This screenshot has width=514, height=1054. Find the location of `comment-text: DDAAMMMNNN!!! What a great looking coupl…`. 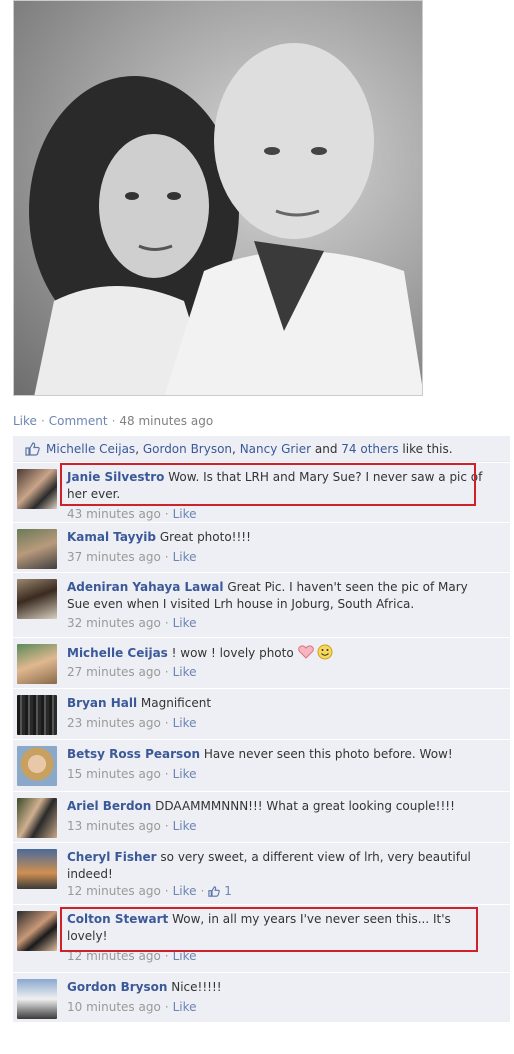

comment-text: DDAAMMMNNN!!! What a great looking coupl… is located at coordinates (305, 806).